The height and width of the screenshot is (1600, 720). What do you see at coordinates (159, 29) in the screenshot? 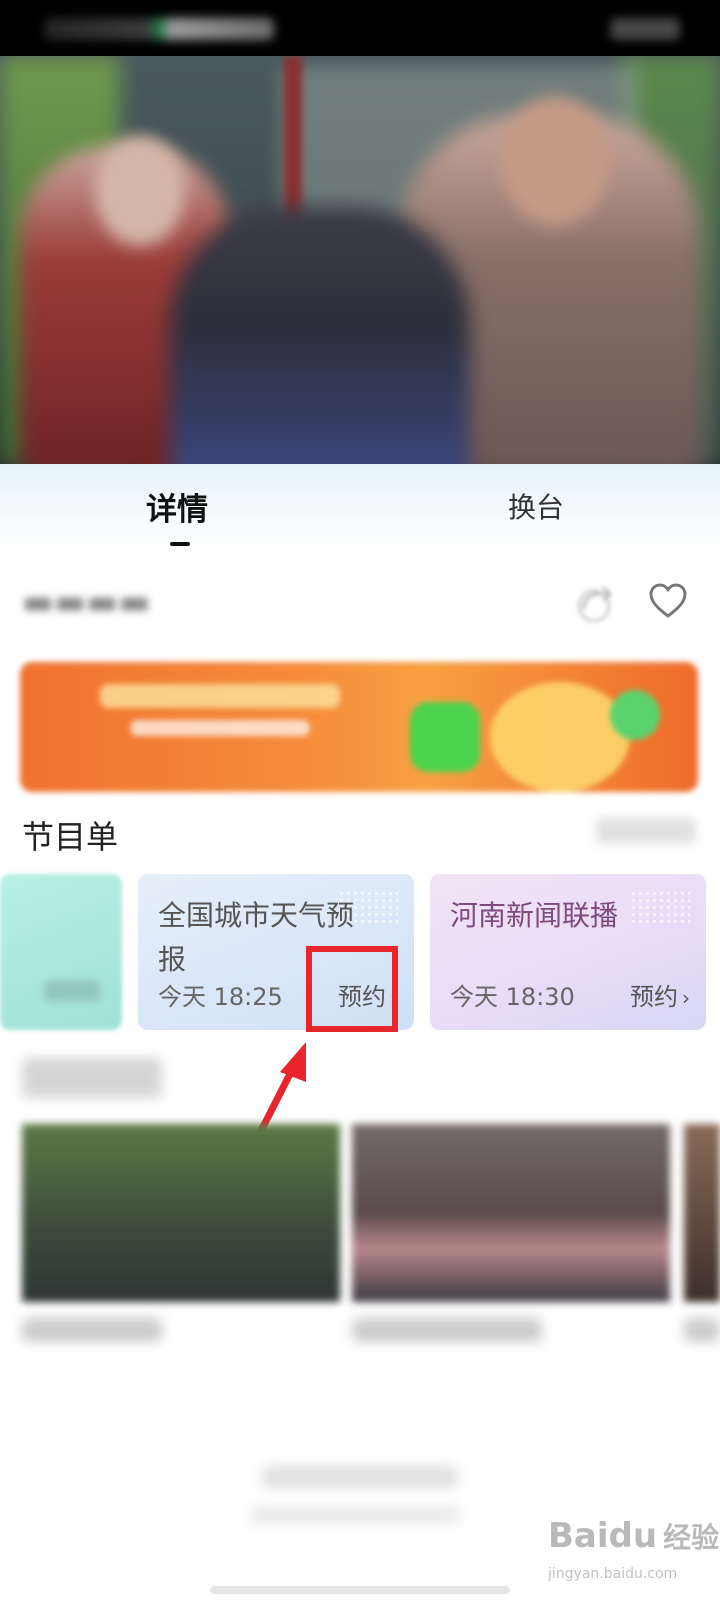
I see `status-bar-left-blurred` at bounding box center [159, 29].